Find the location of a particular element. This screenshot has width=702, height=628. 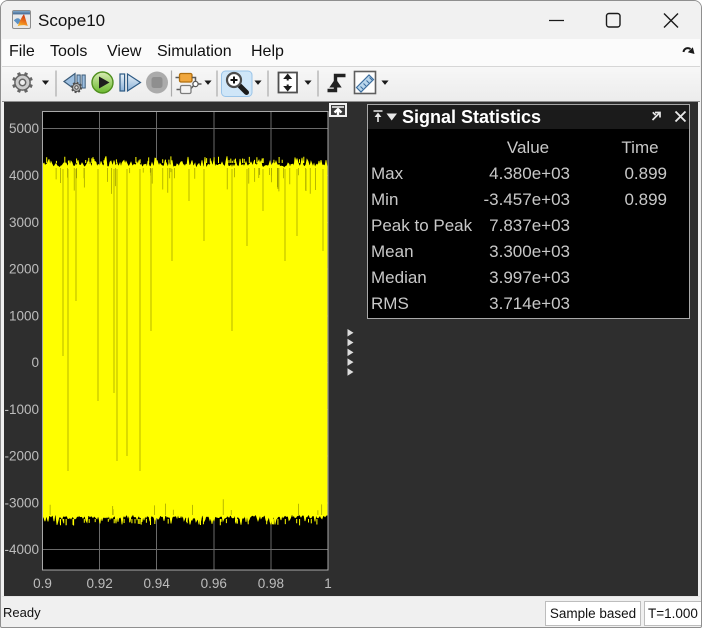

svg-text: 2000 is located at coordinates (24, 269).